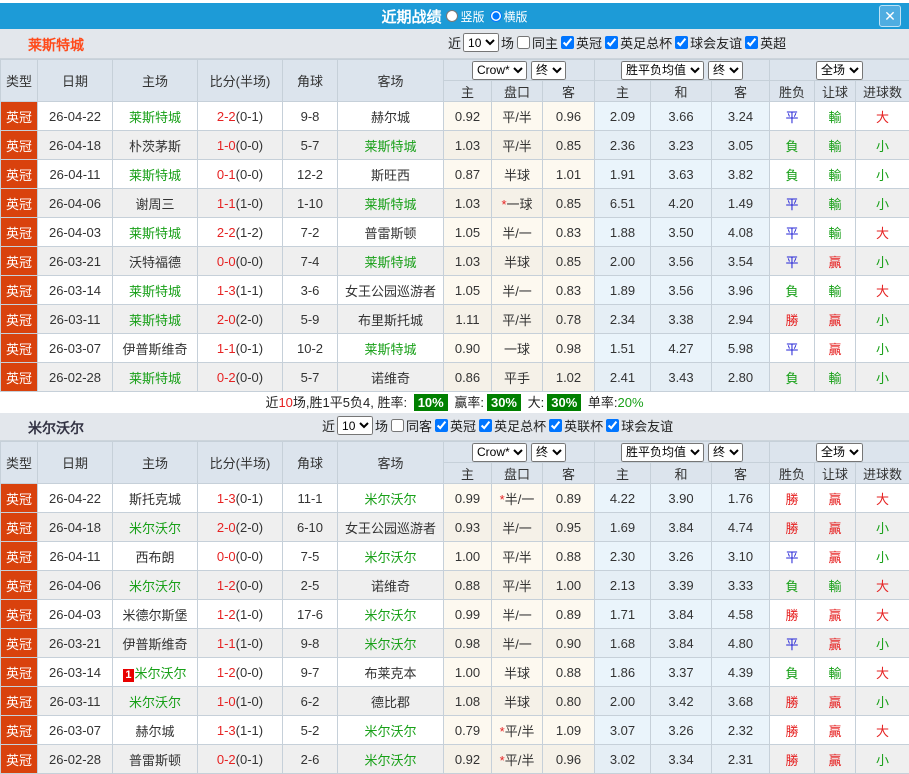  Describe the element at coordinates (623, 527) in the screenshot. I see `avg-win: 1.69` at that location.